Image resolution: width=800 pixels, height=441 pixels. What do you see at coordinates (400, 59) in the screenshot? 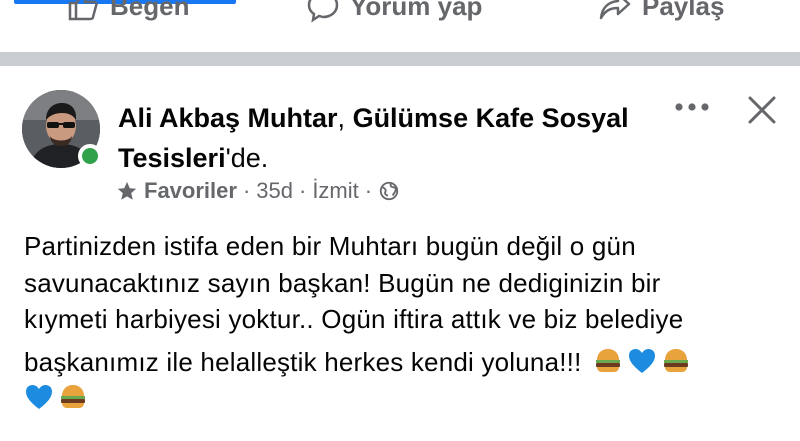
I see `feed-separator` at bounding box center [400, 59].